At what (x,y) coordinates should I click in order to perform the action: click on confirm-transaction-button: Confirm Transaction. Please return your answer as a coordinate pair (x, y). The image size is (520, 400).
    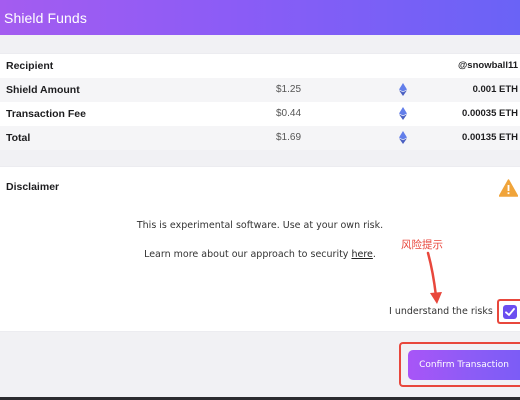
    Looking at the image, I should click on (464, 365).